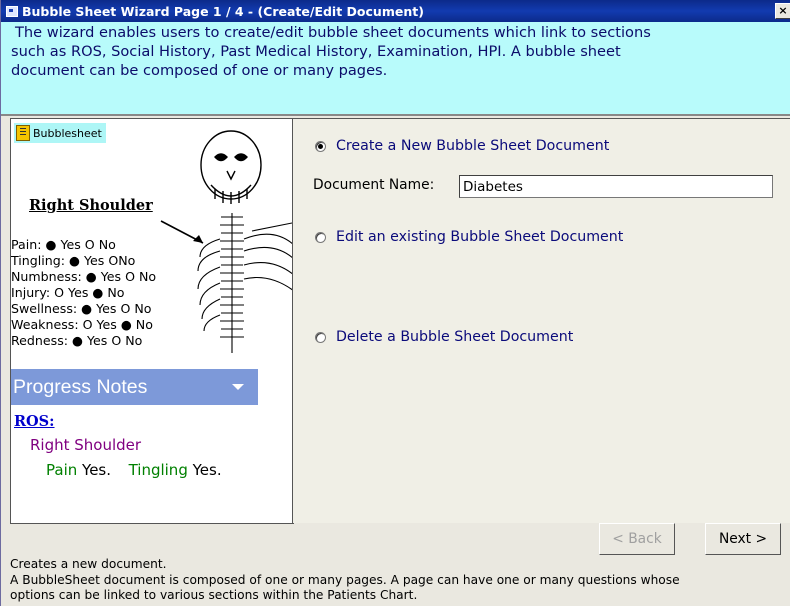 The height and width of the screenshot is (606, 790). Describe the element at coordinates (480, 237) in the screenshot. I see `edit-option-label: Edit an existing Bubble Sheet Document` at that location.